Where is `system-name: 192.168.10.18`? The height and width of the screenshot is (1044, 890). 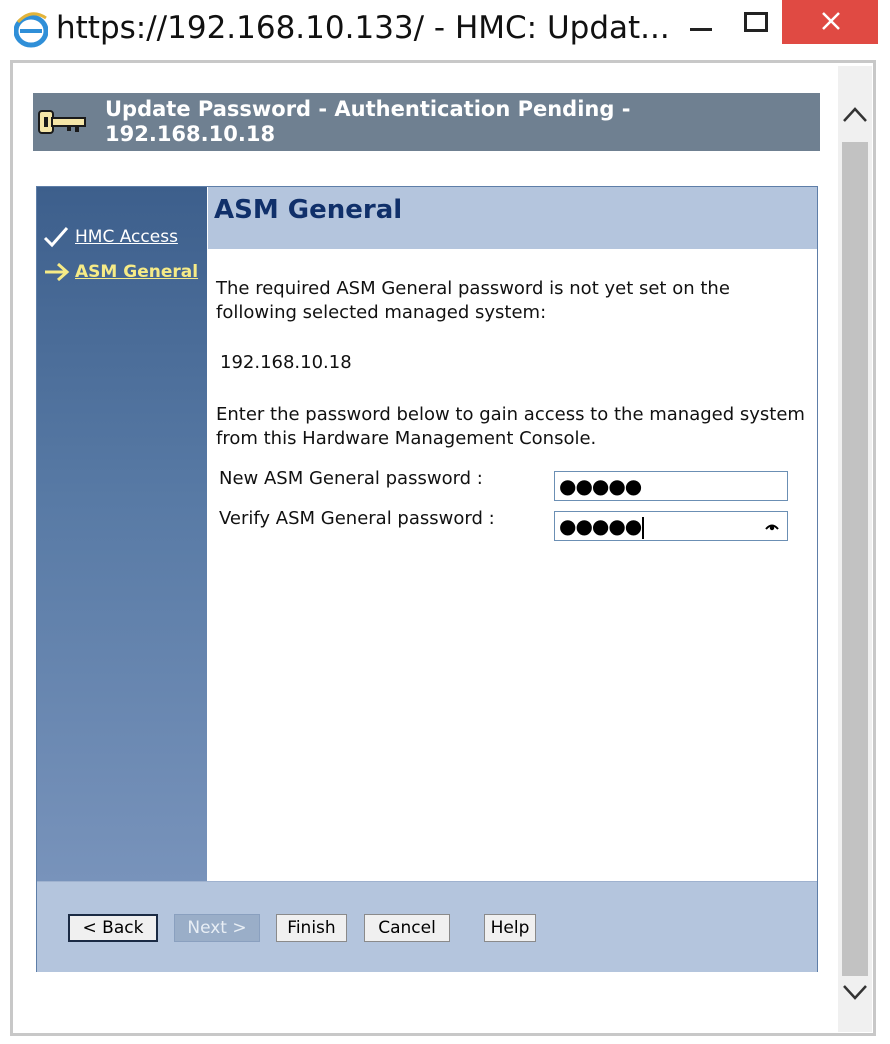 system-name: 192.168.10.18 is located at coordinates (286, 362).